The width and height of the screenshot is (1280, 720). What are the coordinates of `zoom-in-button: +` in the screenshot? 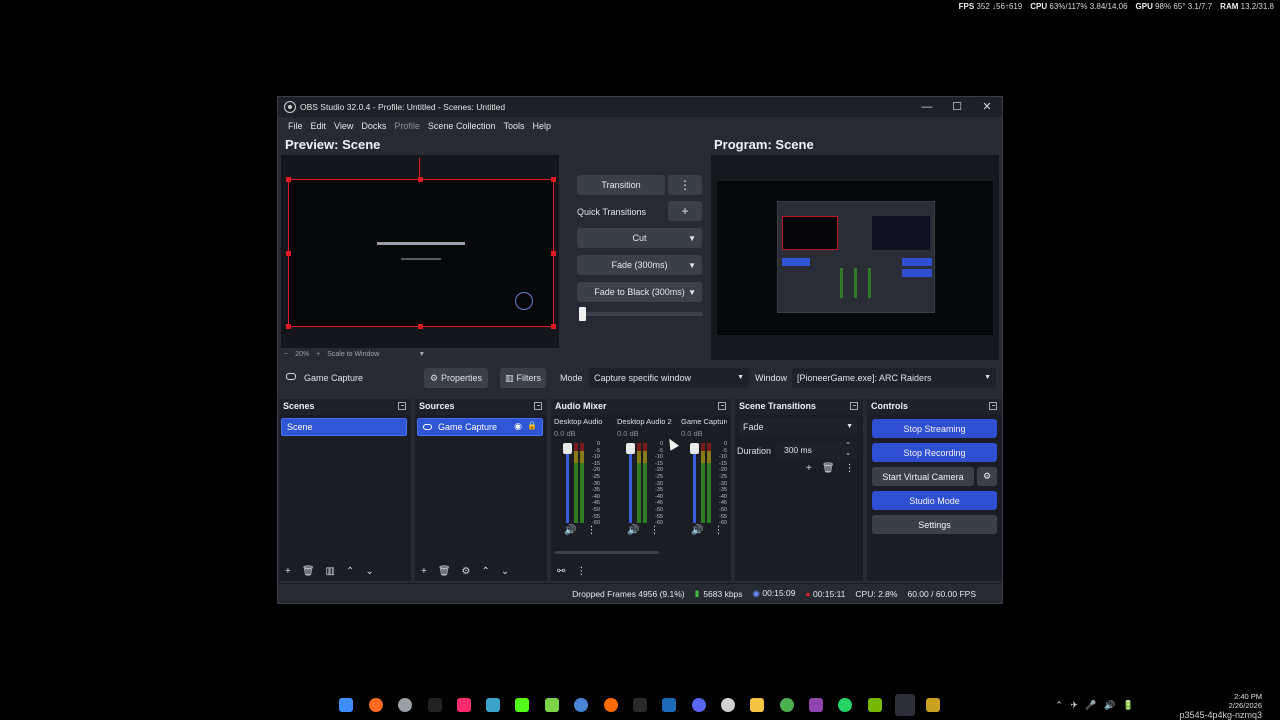 It's located at (318, 354).